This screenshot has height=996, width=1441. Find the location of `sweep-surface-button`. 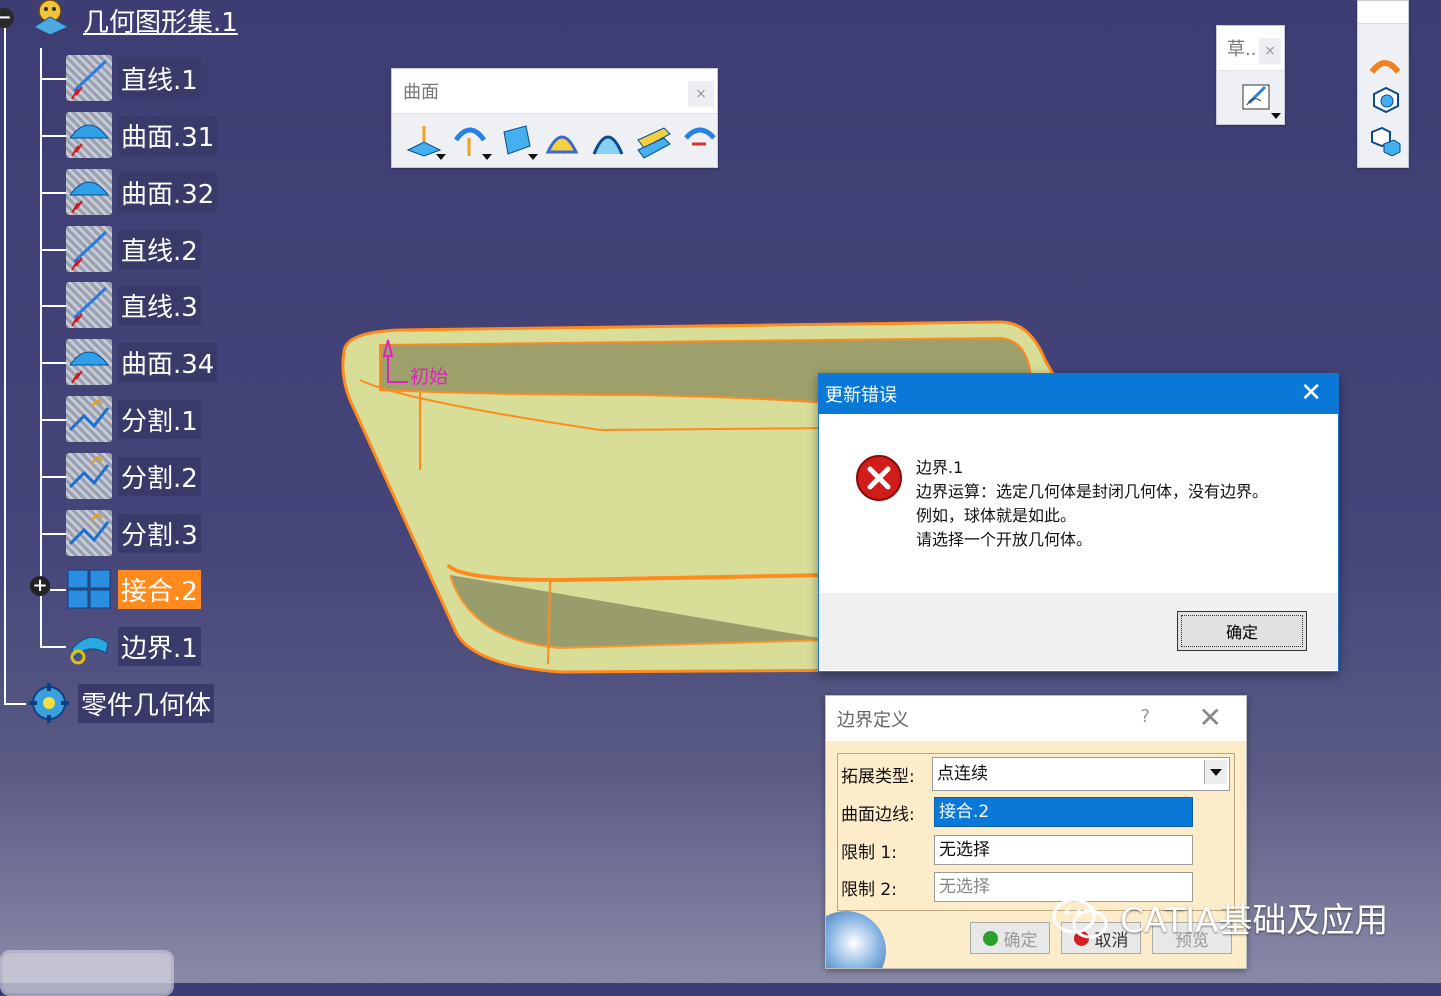

sweep-surface-button is located at coordinates (561, 140).